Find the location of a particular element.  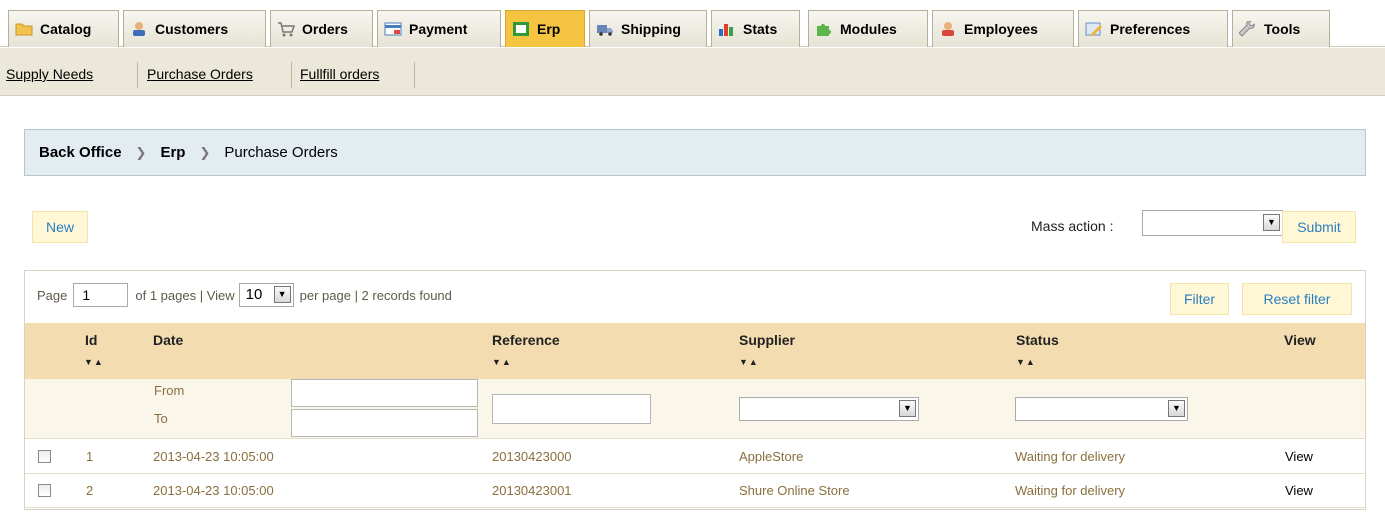

tab-label: Modules is located at coordinates (868, 29).